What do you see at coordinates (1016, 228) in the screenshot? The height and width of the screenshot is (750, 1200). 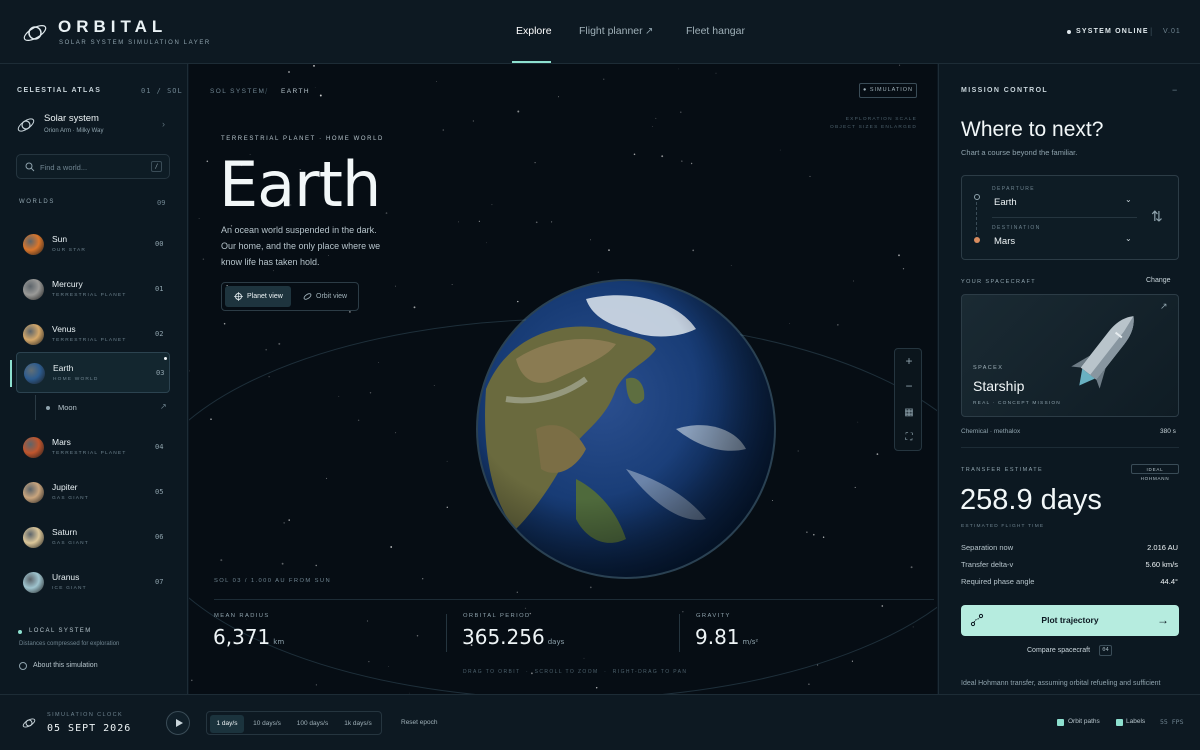 I see `destination-label: DESTINATION` at bounding box center [1016, 228].